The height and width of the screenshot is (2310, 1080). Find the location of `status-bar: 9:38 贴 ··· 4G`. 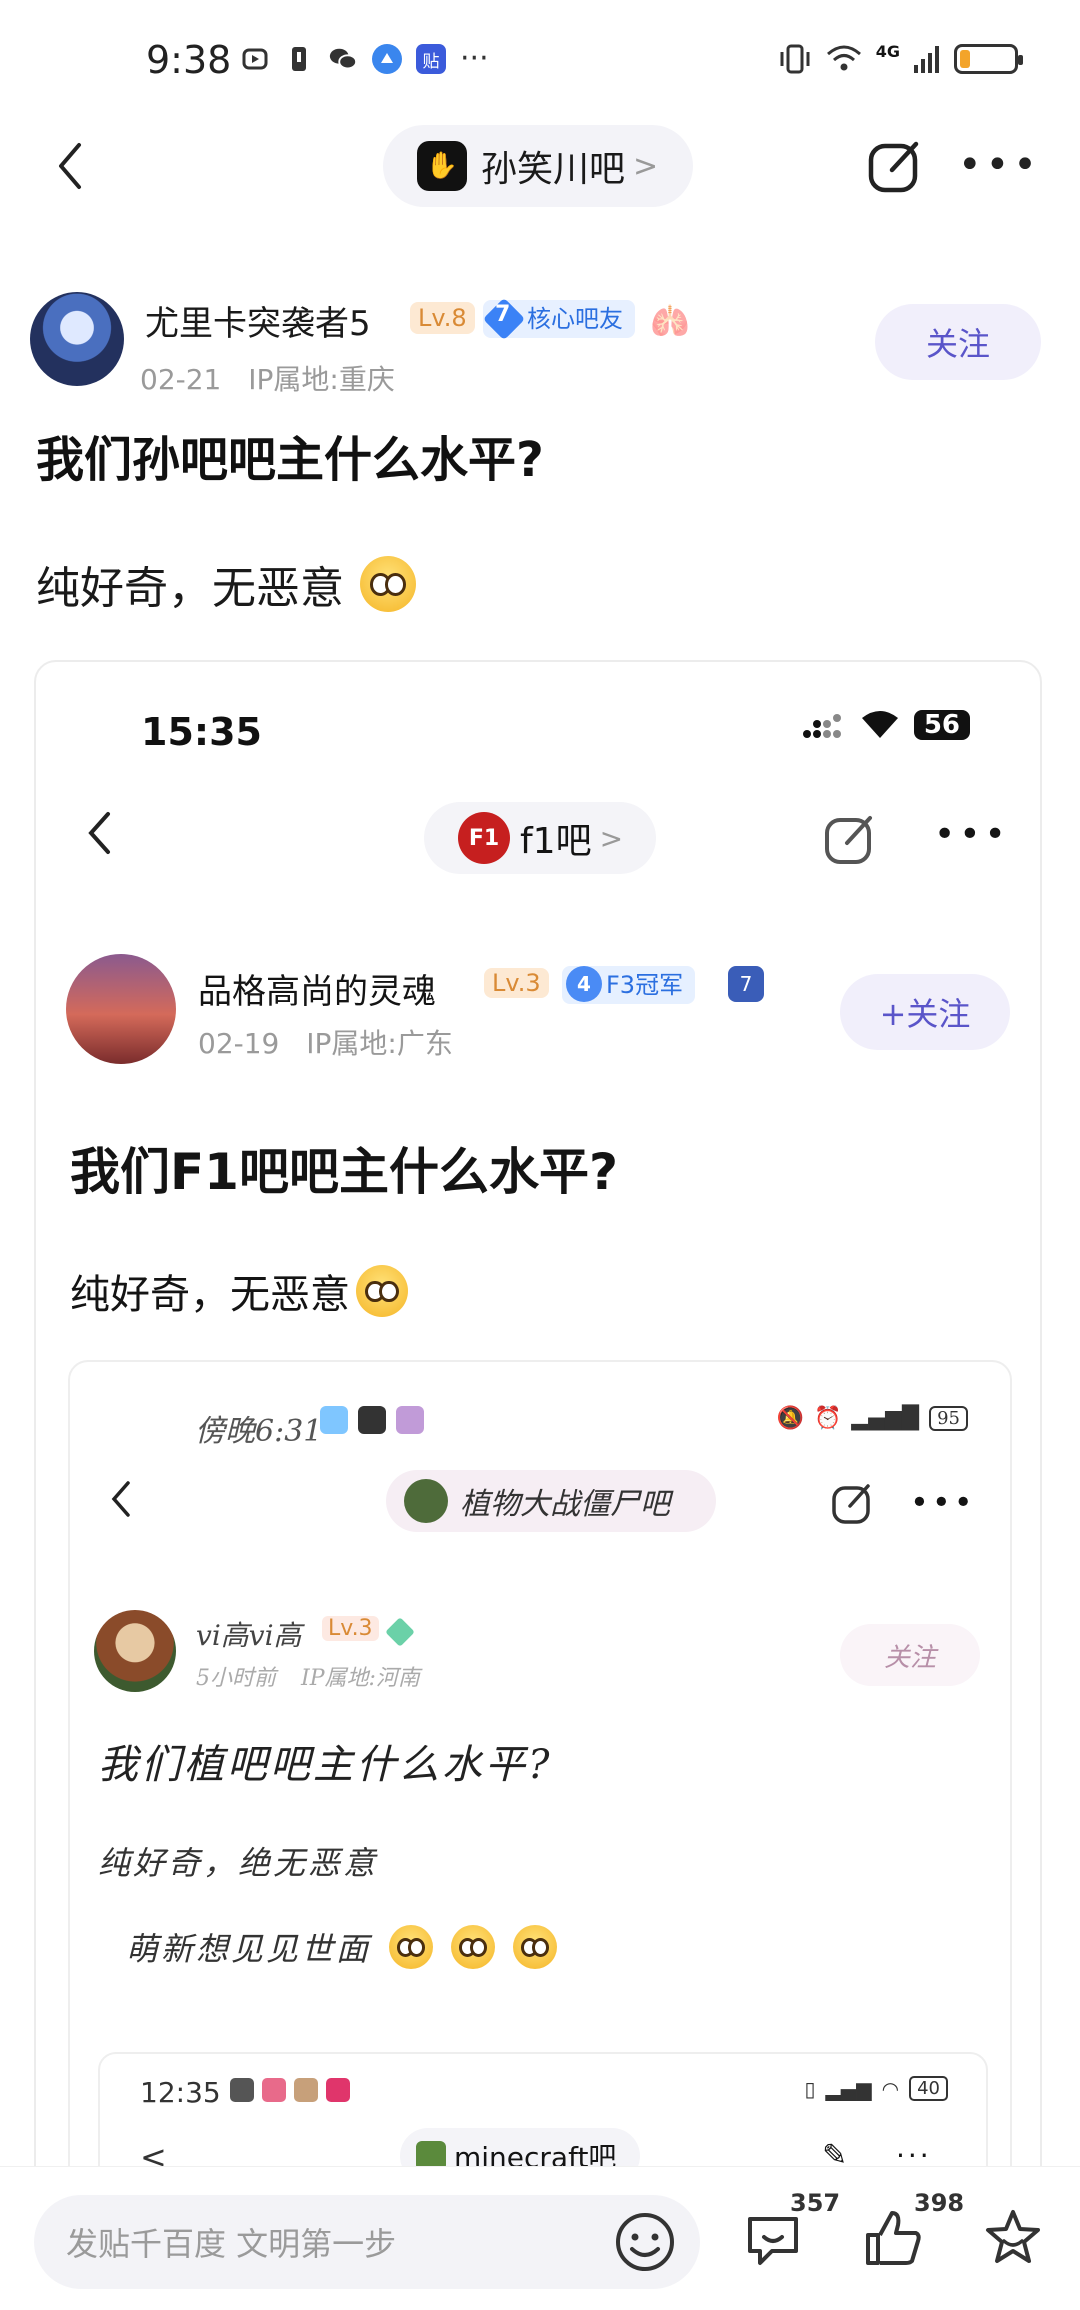

status-bar: 9:38 贴 ··· 4G is located at coordinates (540, 60).